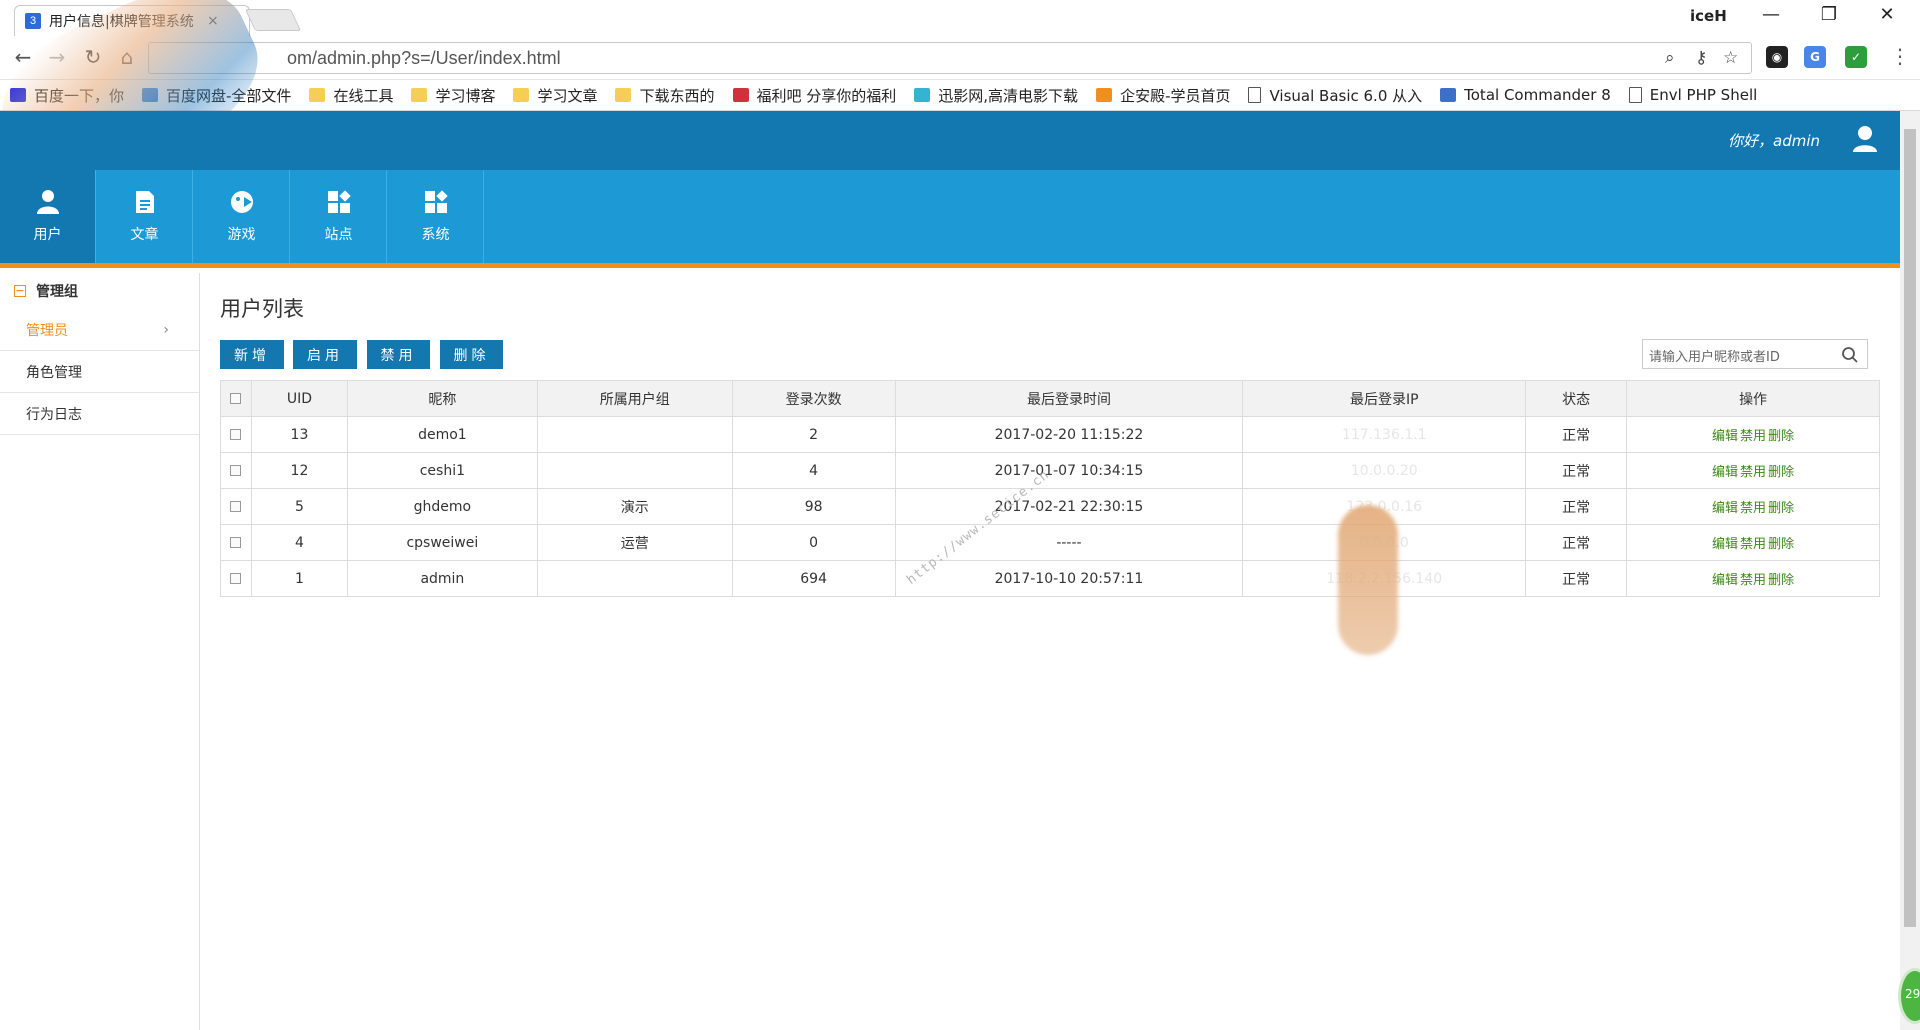 This screenshot has width=1920, height=1030. Describe the element at coordinates (1708, 16) in the screenshot. I see `profile-name: iceH` at that location.